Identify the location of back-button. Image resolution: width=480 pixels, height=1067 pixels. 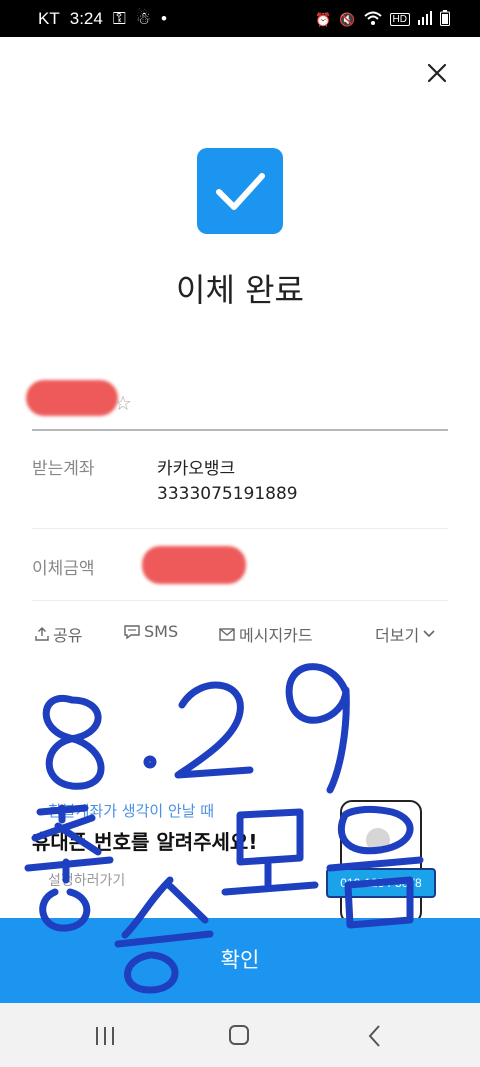
(375, 1036).